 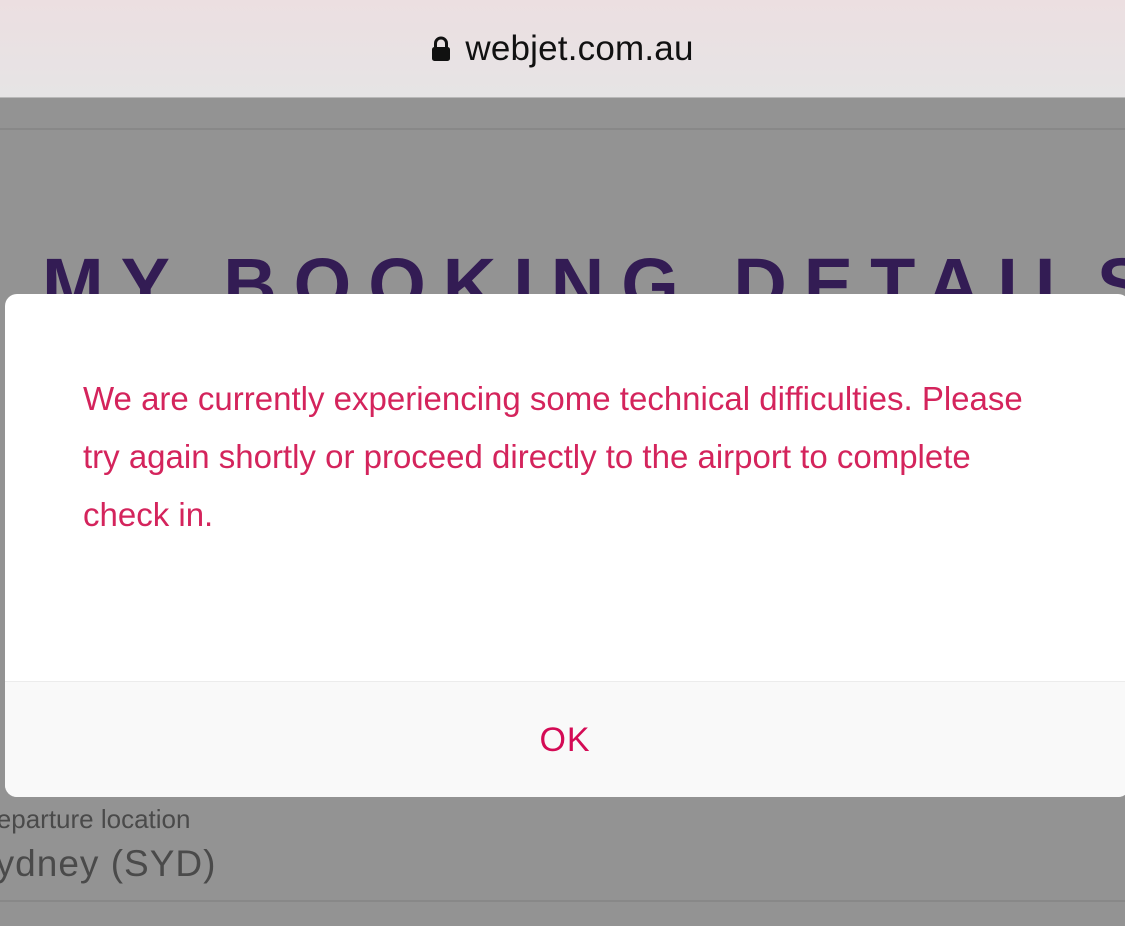 What do you see at coordinates (95, 819) in the screenshot?
I see `departure-location-label: Departure location` at bounding box center [95, 819].